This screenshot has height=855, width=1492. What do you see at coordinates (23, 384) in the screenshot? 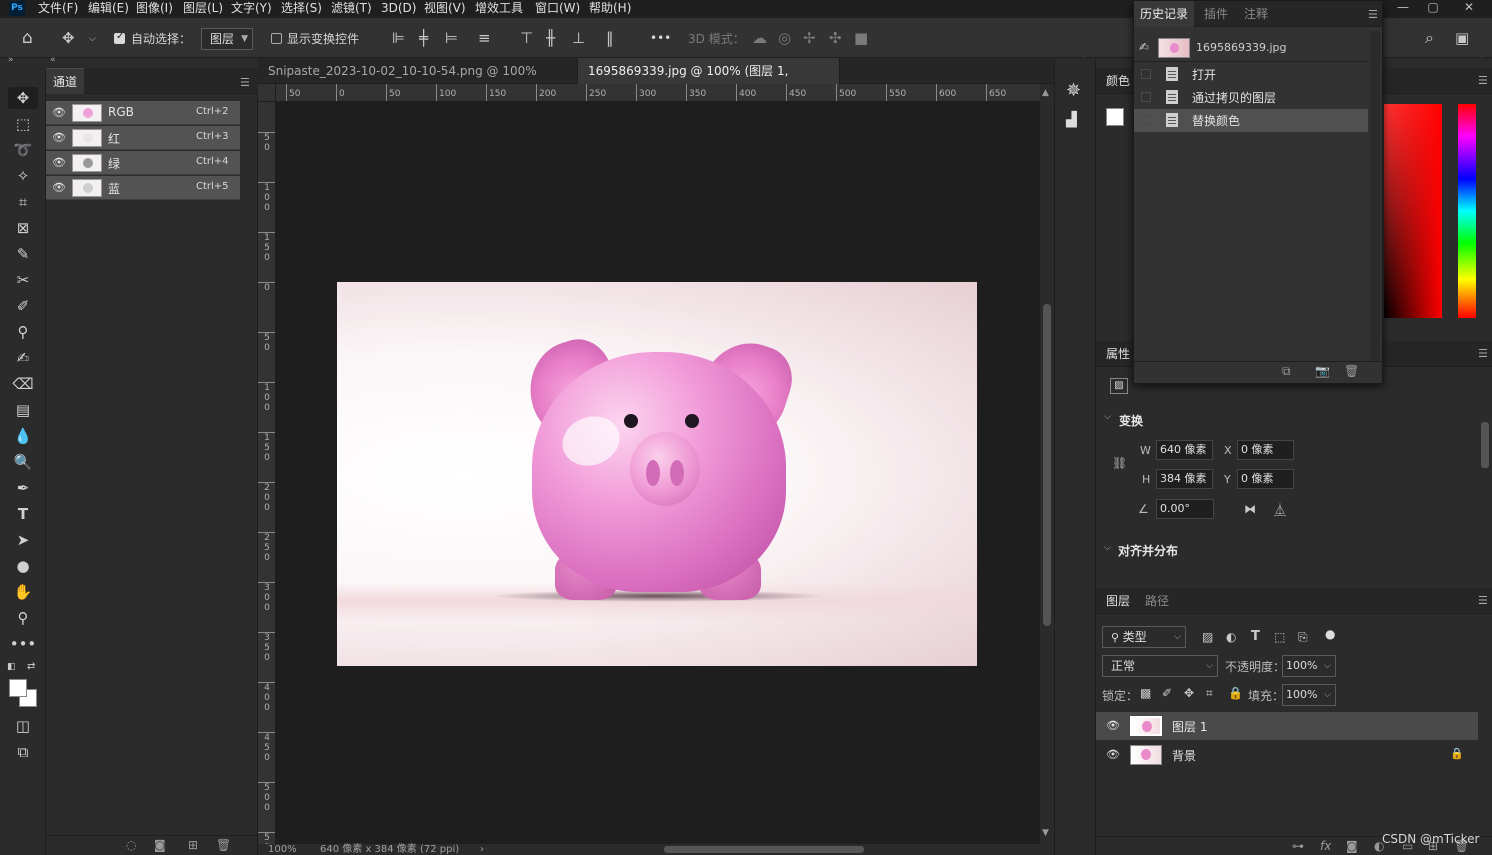
I see `eraser-tool-icon: ⌫` at bounding box center [23, 384].